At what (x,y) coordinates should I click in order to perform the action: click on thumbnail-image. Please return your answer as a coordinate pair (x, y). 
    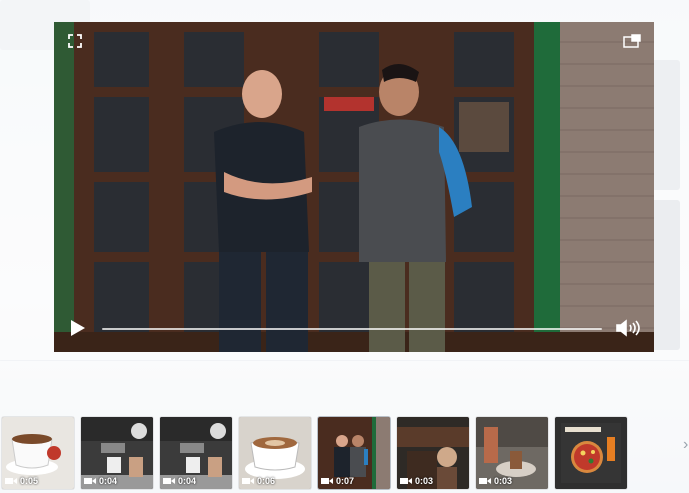
    Looking at the image, I should click on (591, 453).